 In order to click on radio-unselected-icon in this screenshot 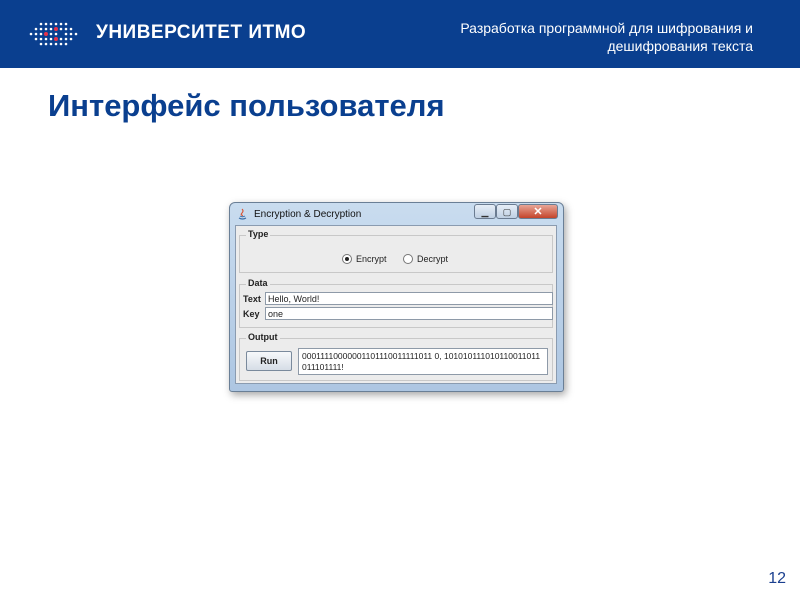, I will do `click(408, 259)`.